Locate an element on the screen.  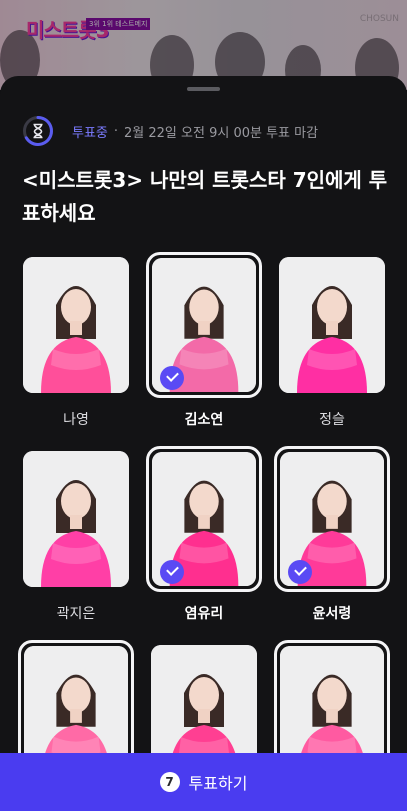
sheet-drag-handle is located at coordinates (203, 89).